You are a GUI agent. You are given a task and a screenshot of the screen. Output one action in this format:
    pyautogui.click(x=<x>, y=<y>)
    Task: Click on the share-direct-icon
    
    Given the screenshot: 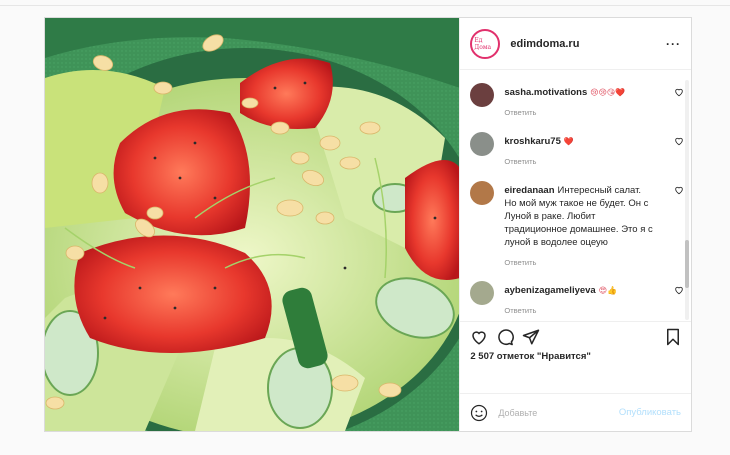 What is the action you would take?
    pyautogui.click(x=531, y=337)
    